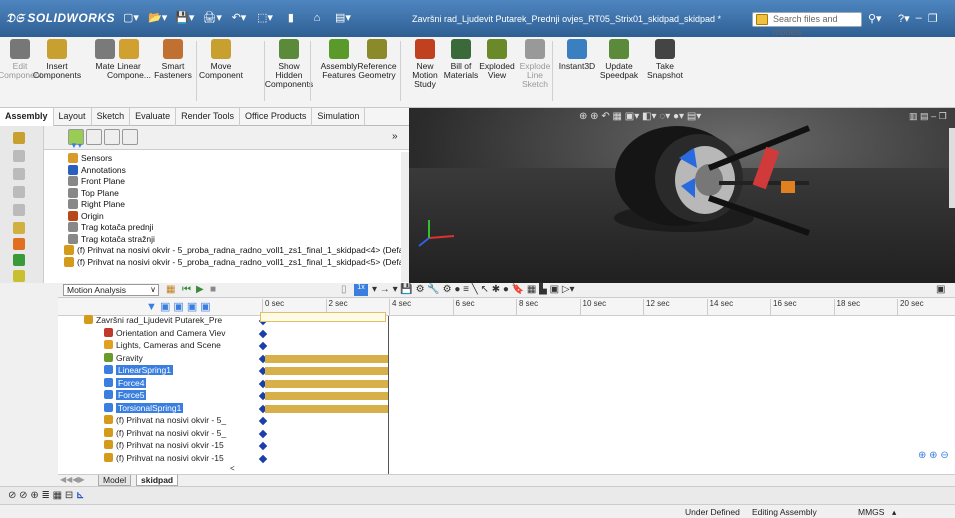  Describe the element at coordinates (164, 333) in the screenshot. I see `timeline-row: Orientation and Camera Viev` at that location.